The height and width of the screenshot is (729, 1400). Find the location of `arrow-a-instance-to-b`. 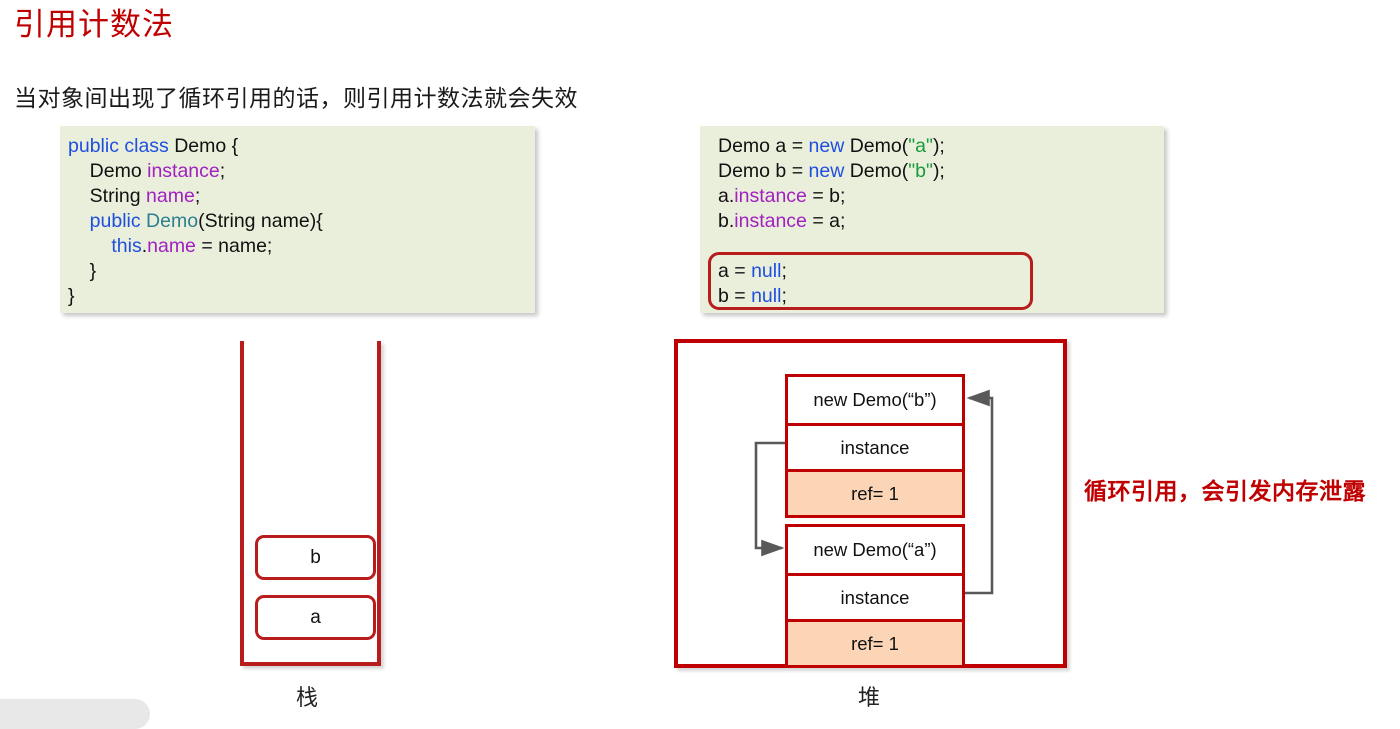

arrow-a-instance-to-b is located at coordinates (979, 492).